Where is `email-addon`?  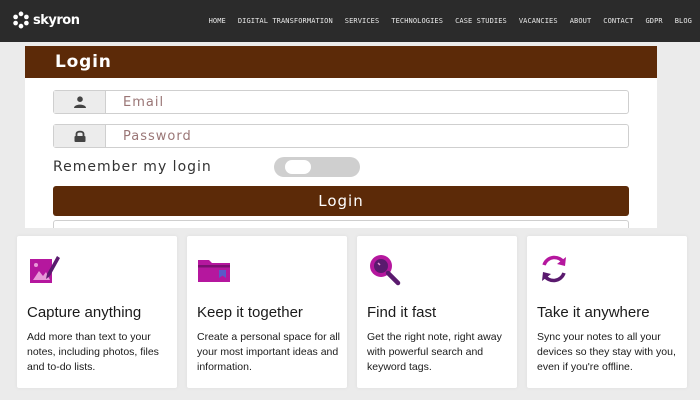
email-addon is located at coordinates (80, 102).